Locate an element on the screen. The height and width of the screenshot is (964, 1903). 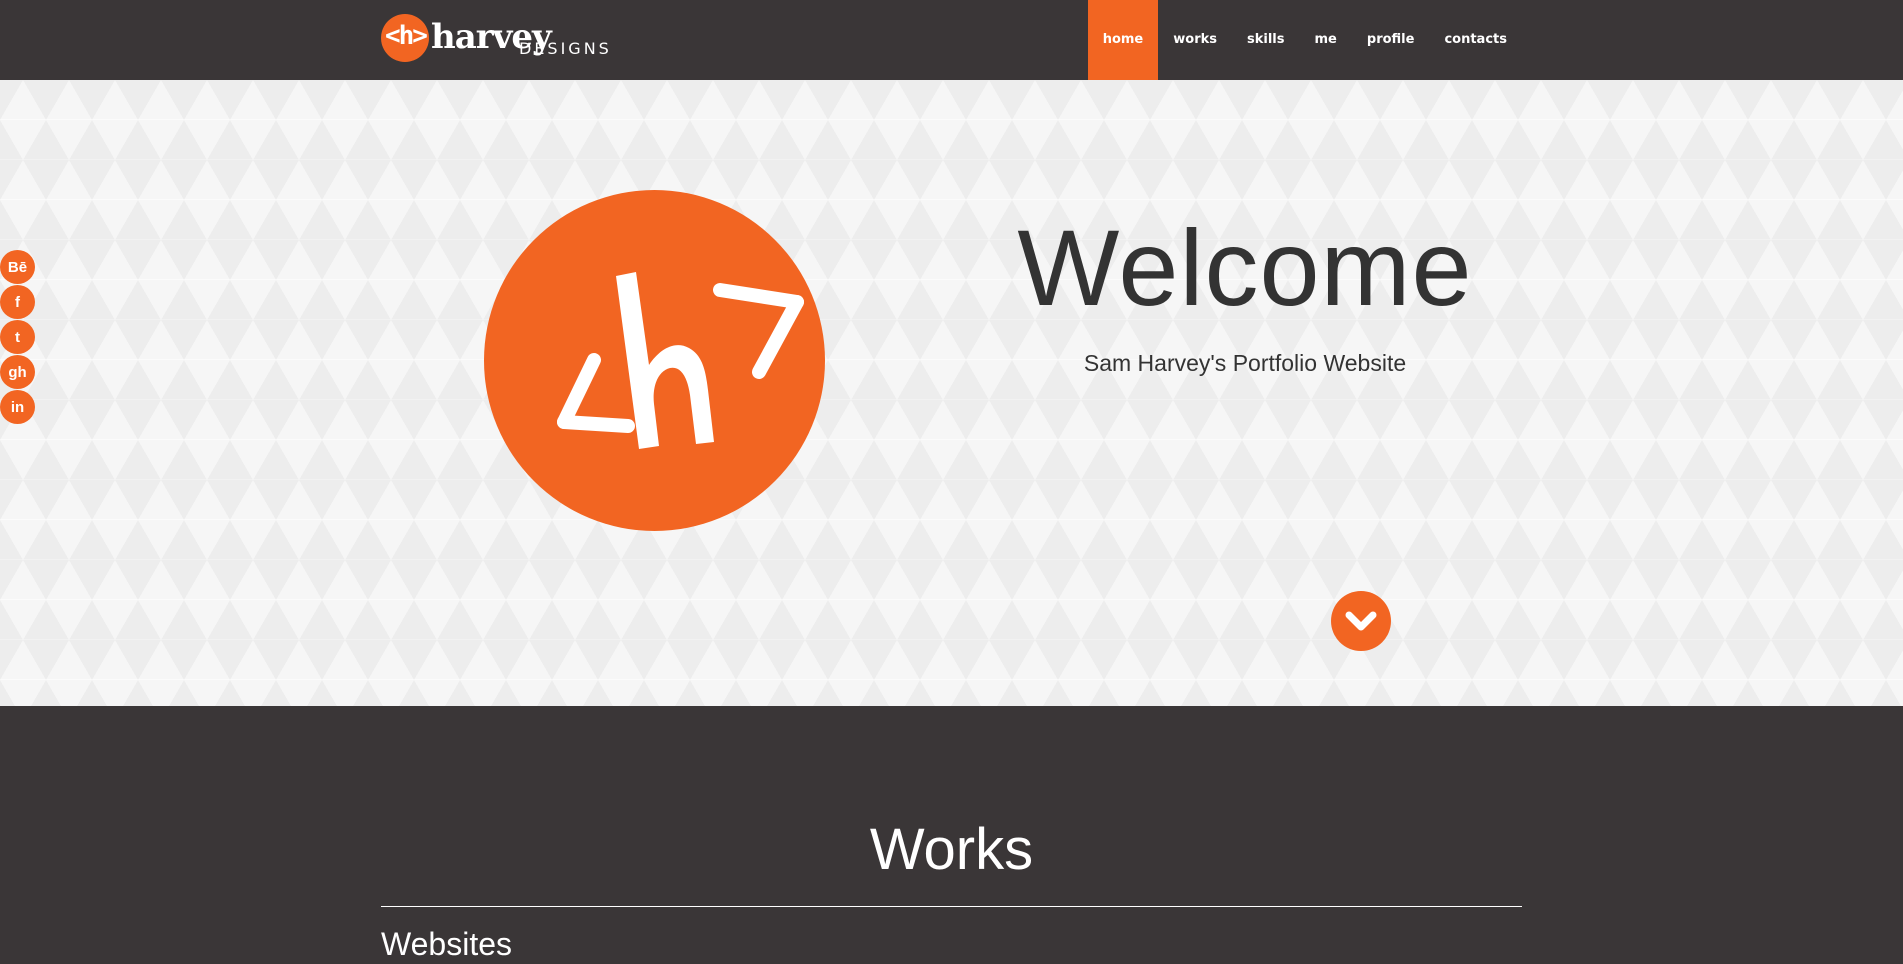
scroll-down-button is located at coordinates (1361, 621).